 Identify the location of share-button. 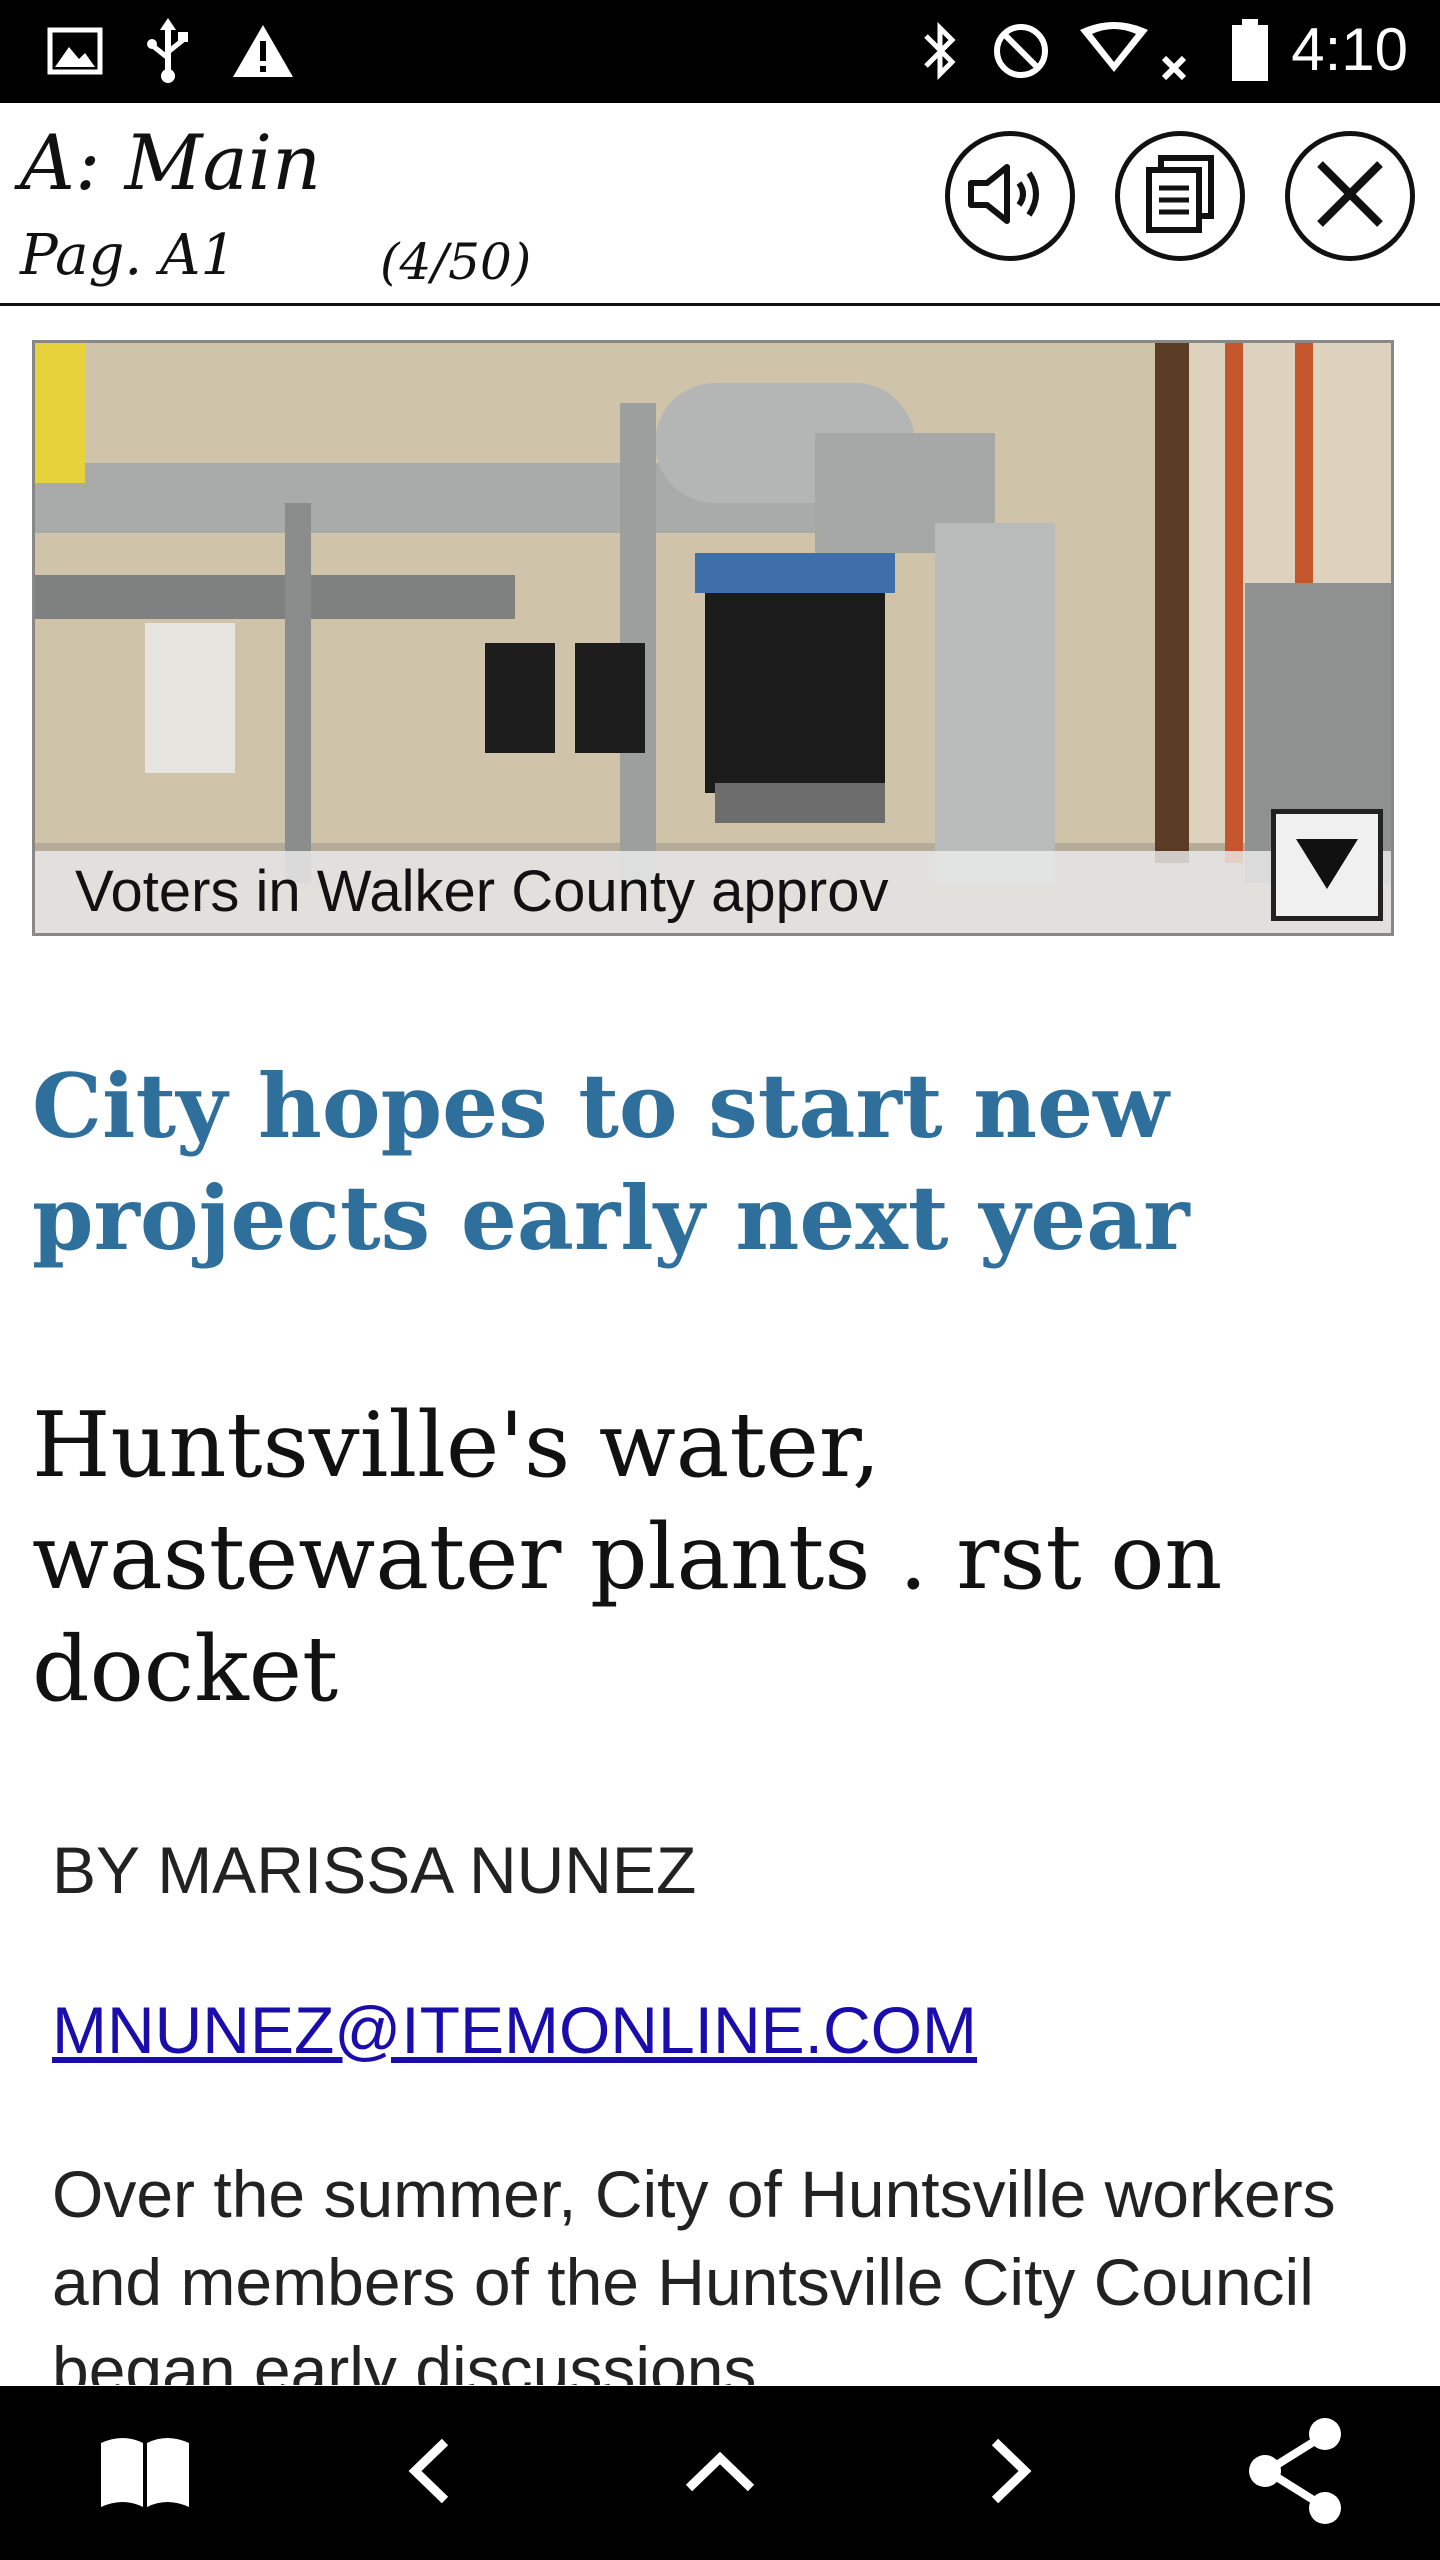
(1295, 2473).